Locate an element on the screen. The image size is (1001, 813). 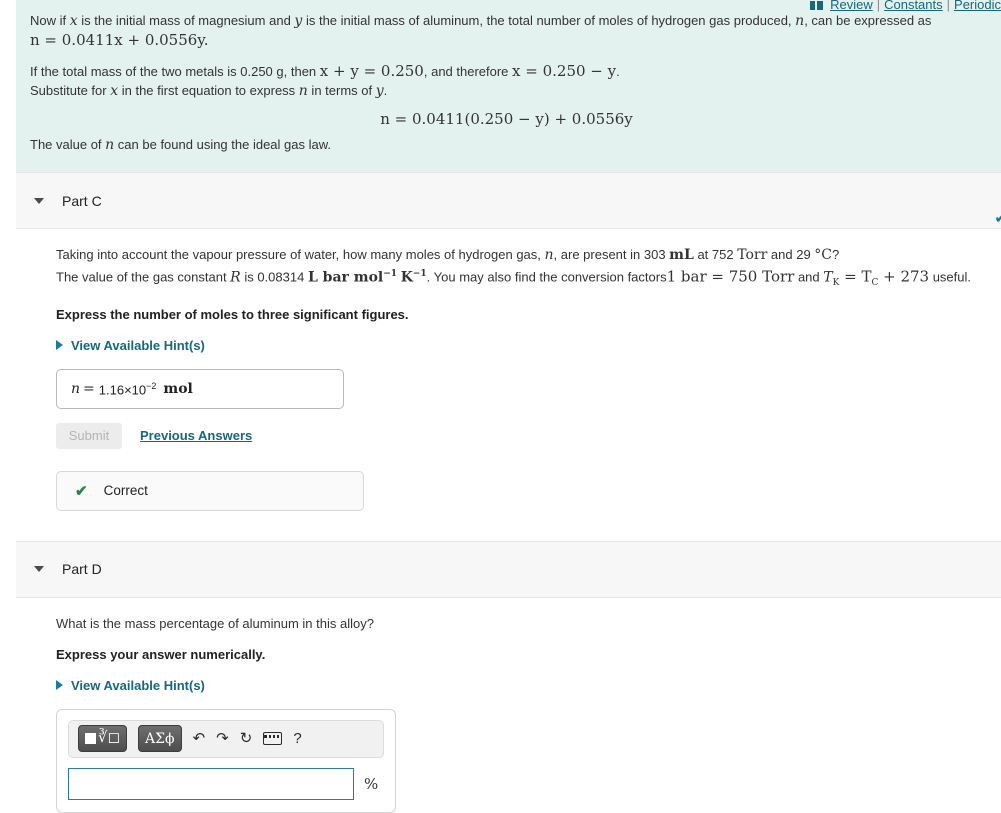
part-c-submit-button: Submit is located at coordinates (89, 435).